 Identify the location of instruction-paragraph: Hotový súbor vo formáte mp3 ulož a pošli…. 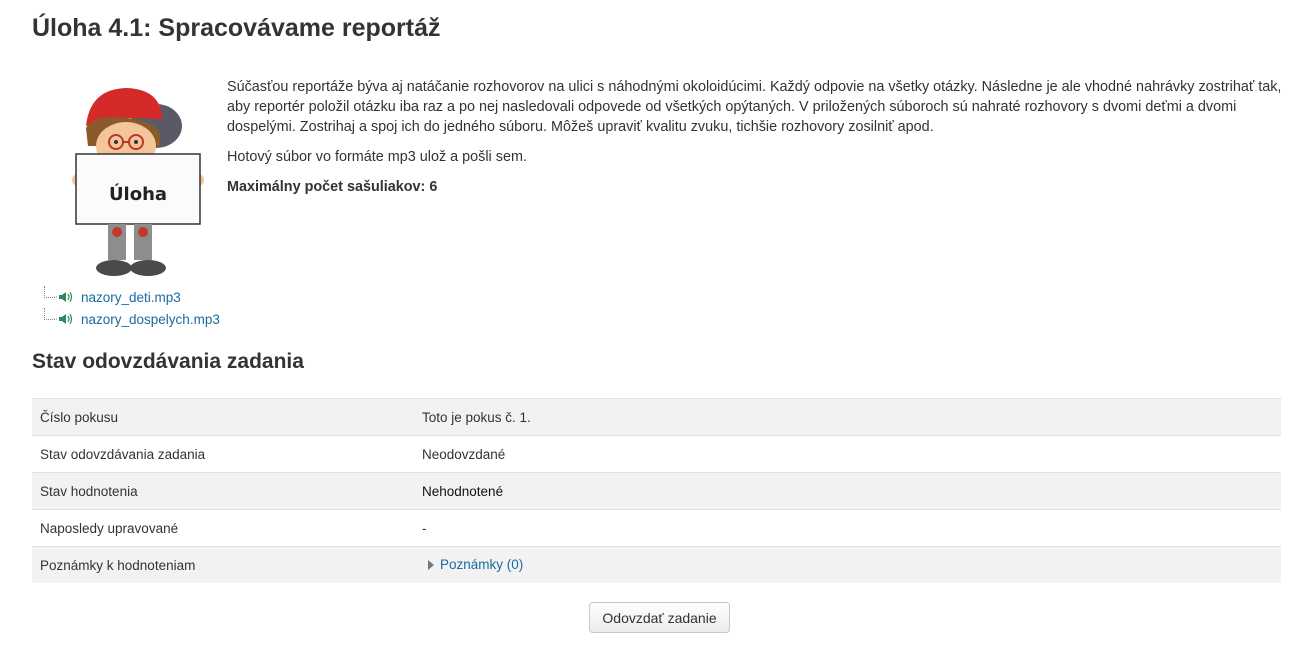
(377, 157).